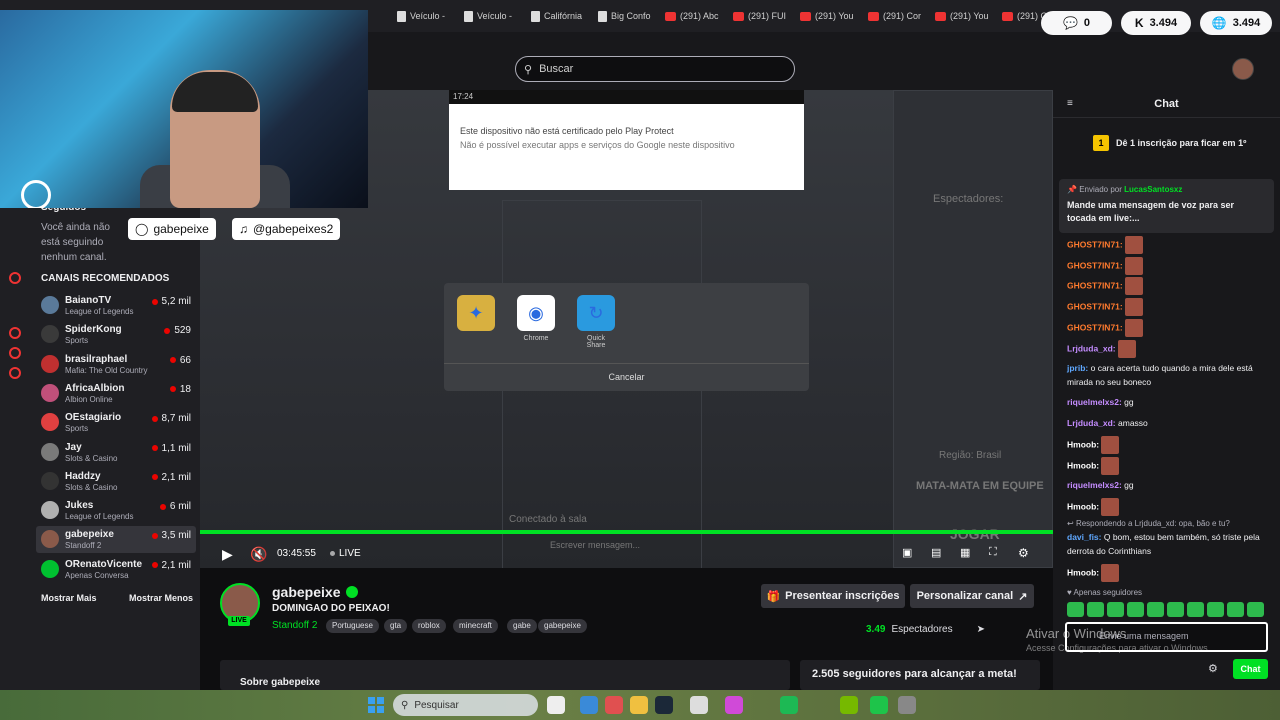  I want to click on customize-channel-button: Personalizar canal ↗, so click(972, 596).